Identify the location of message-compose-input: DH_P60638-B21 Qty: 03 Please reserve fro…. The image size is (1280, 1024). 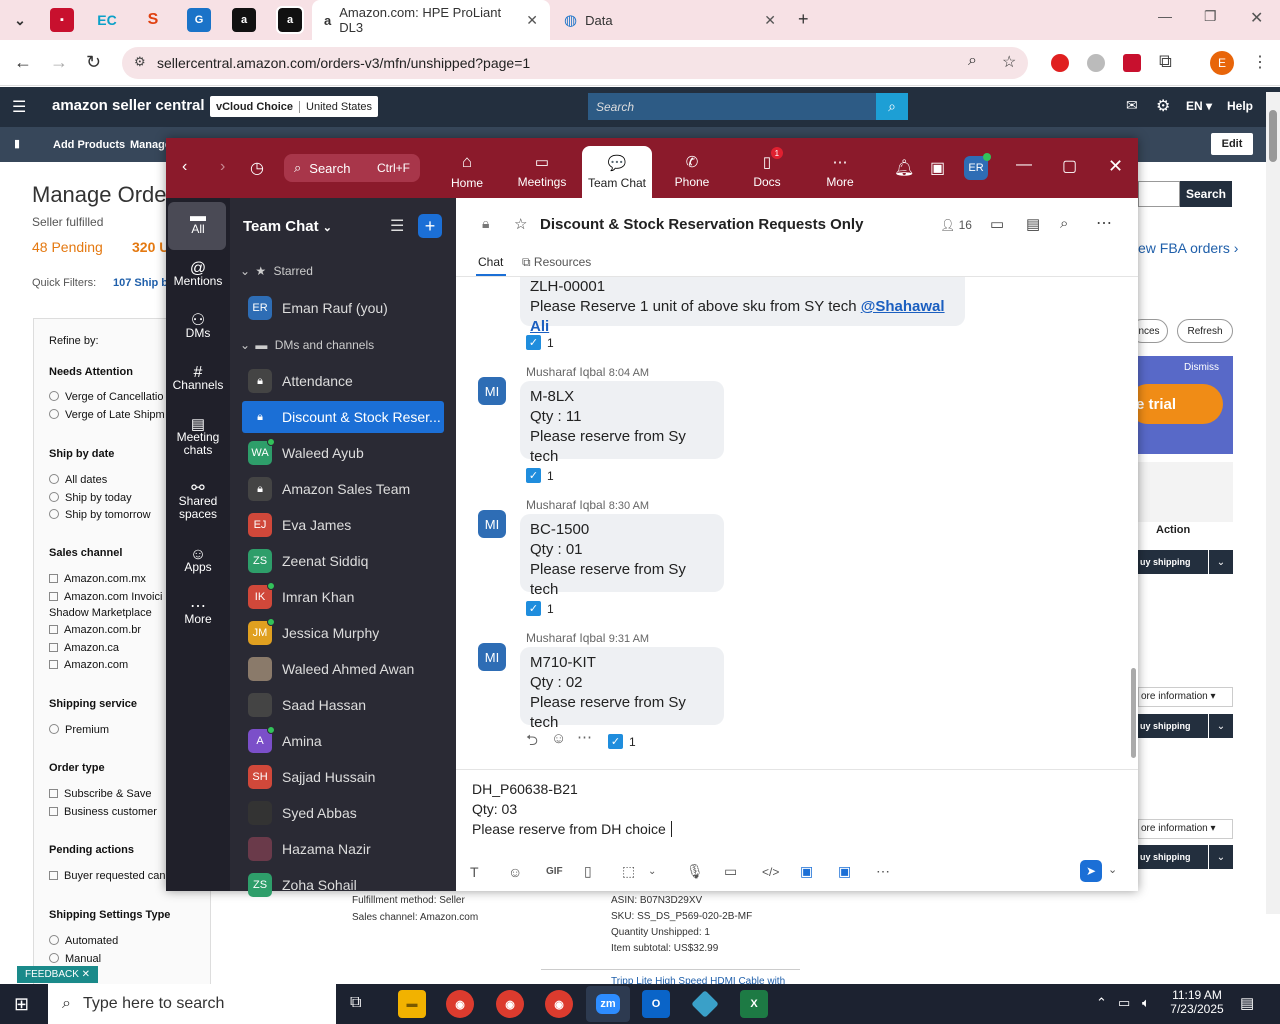
(792, 809).